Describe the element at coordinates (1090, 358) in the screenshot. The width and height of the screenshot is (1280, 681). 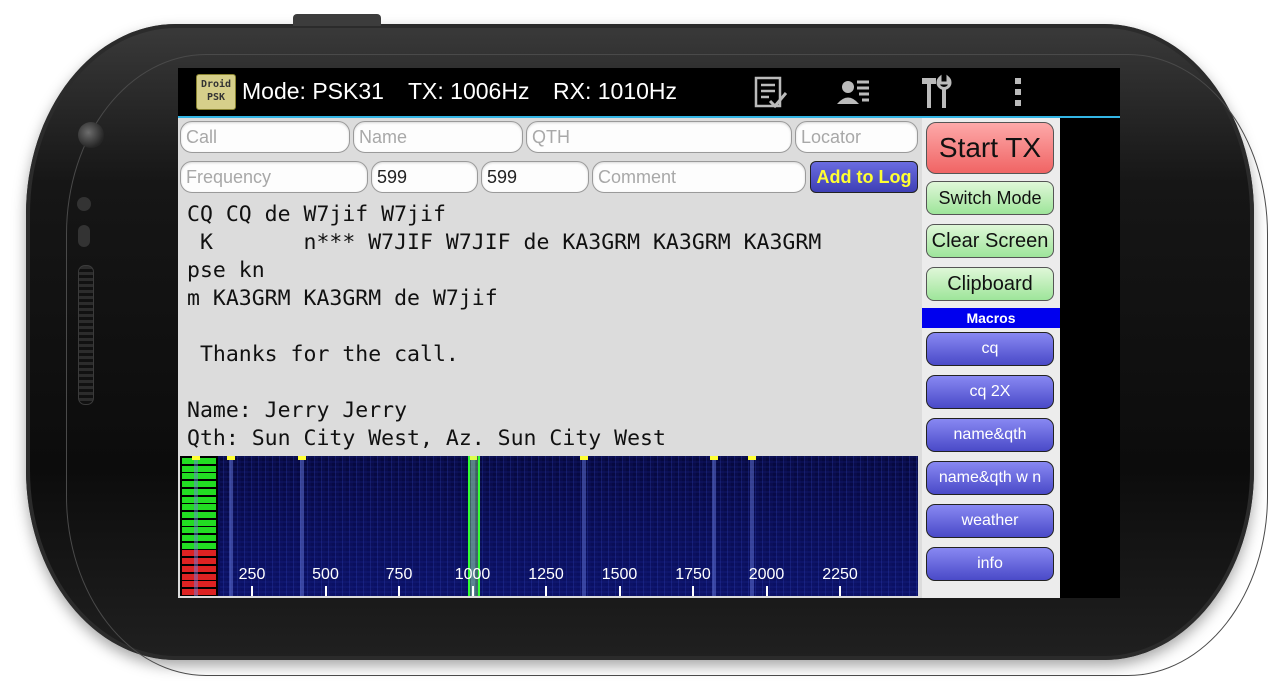
I see `screen-edge` at that location.